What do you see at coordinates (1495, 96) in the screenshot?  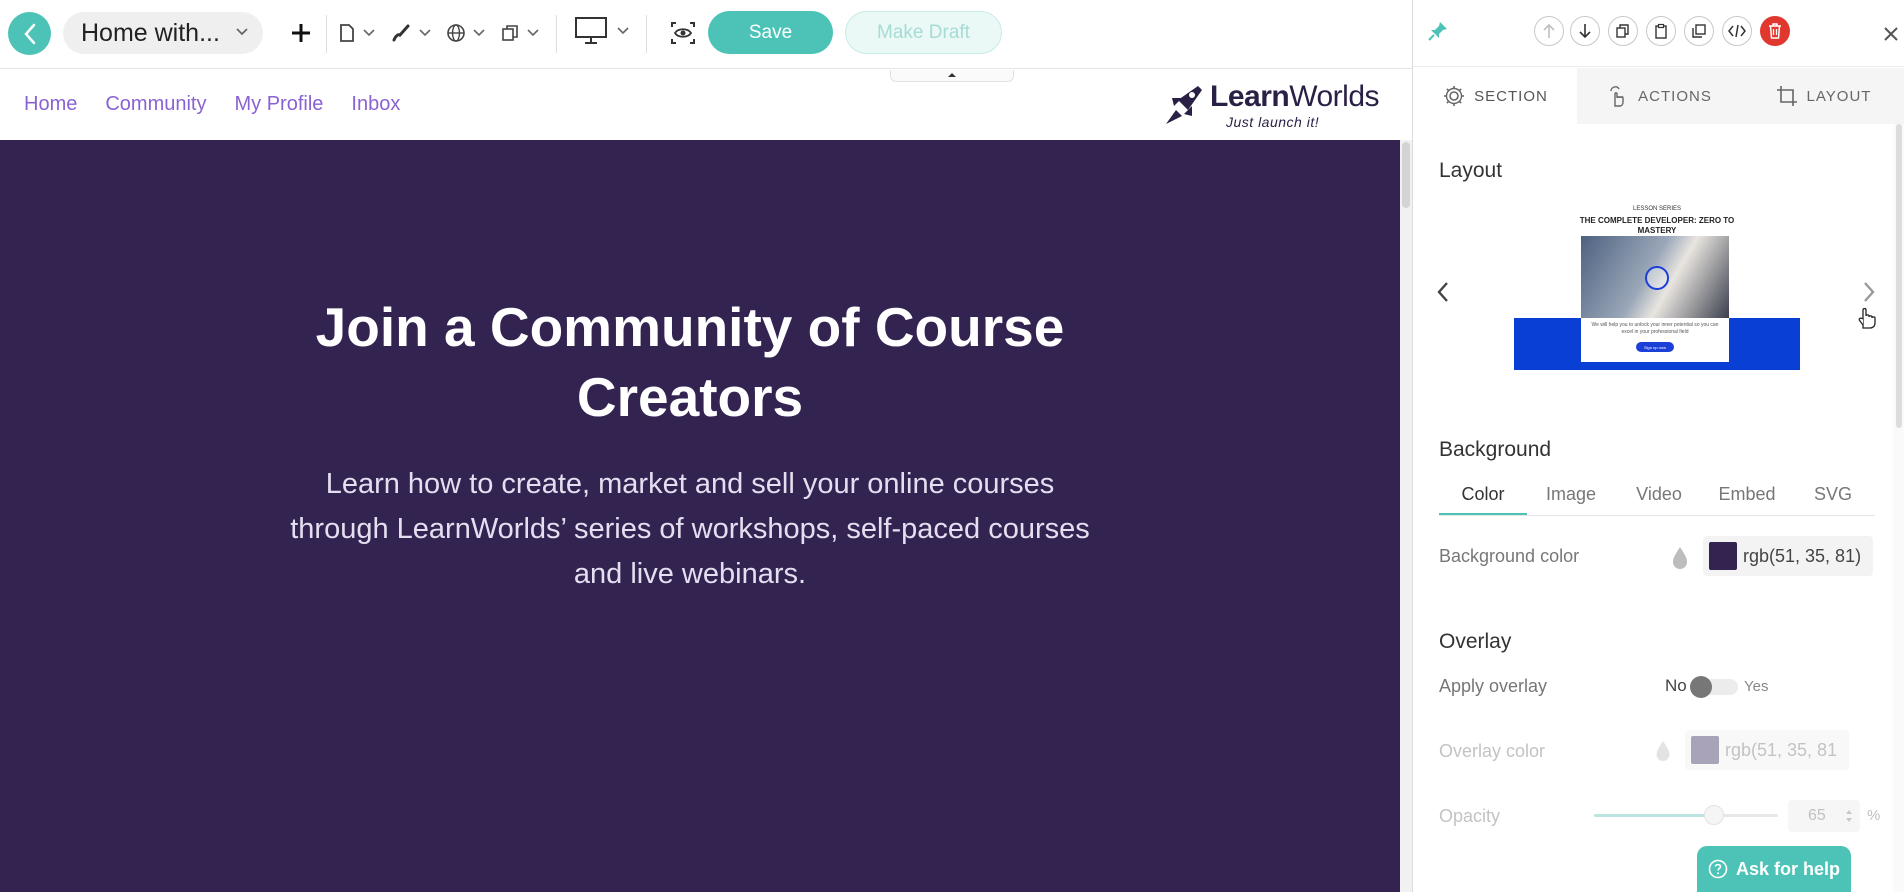 I see `tab-section: SECTION` at bounding box center [1495, 96].